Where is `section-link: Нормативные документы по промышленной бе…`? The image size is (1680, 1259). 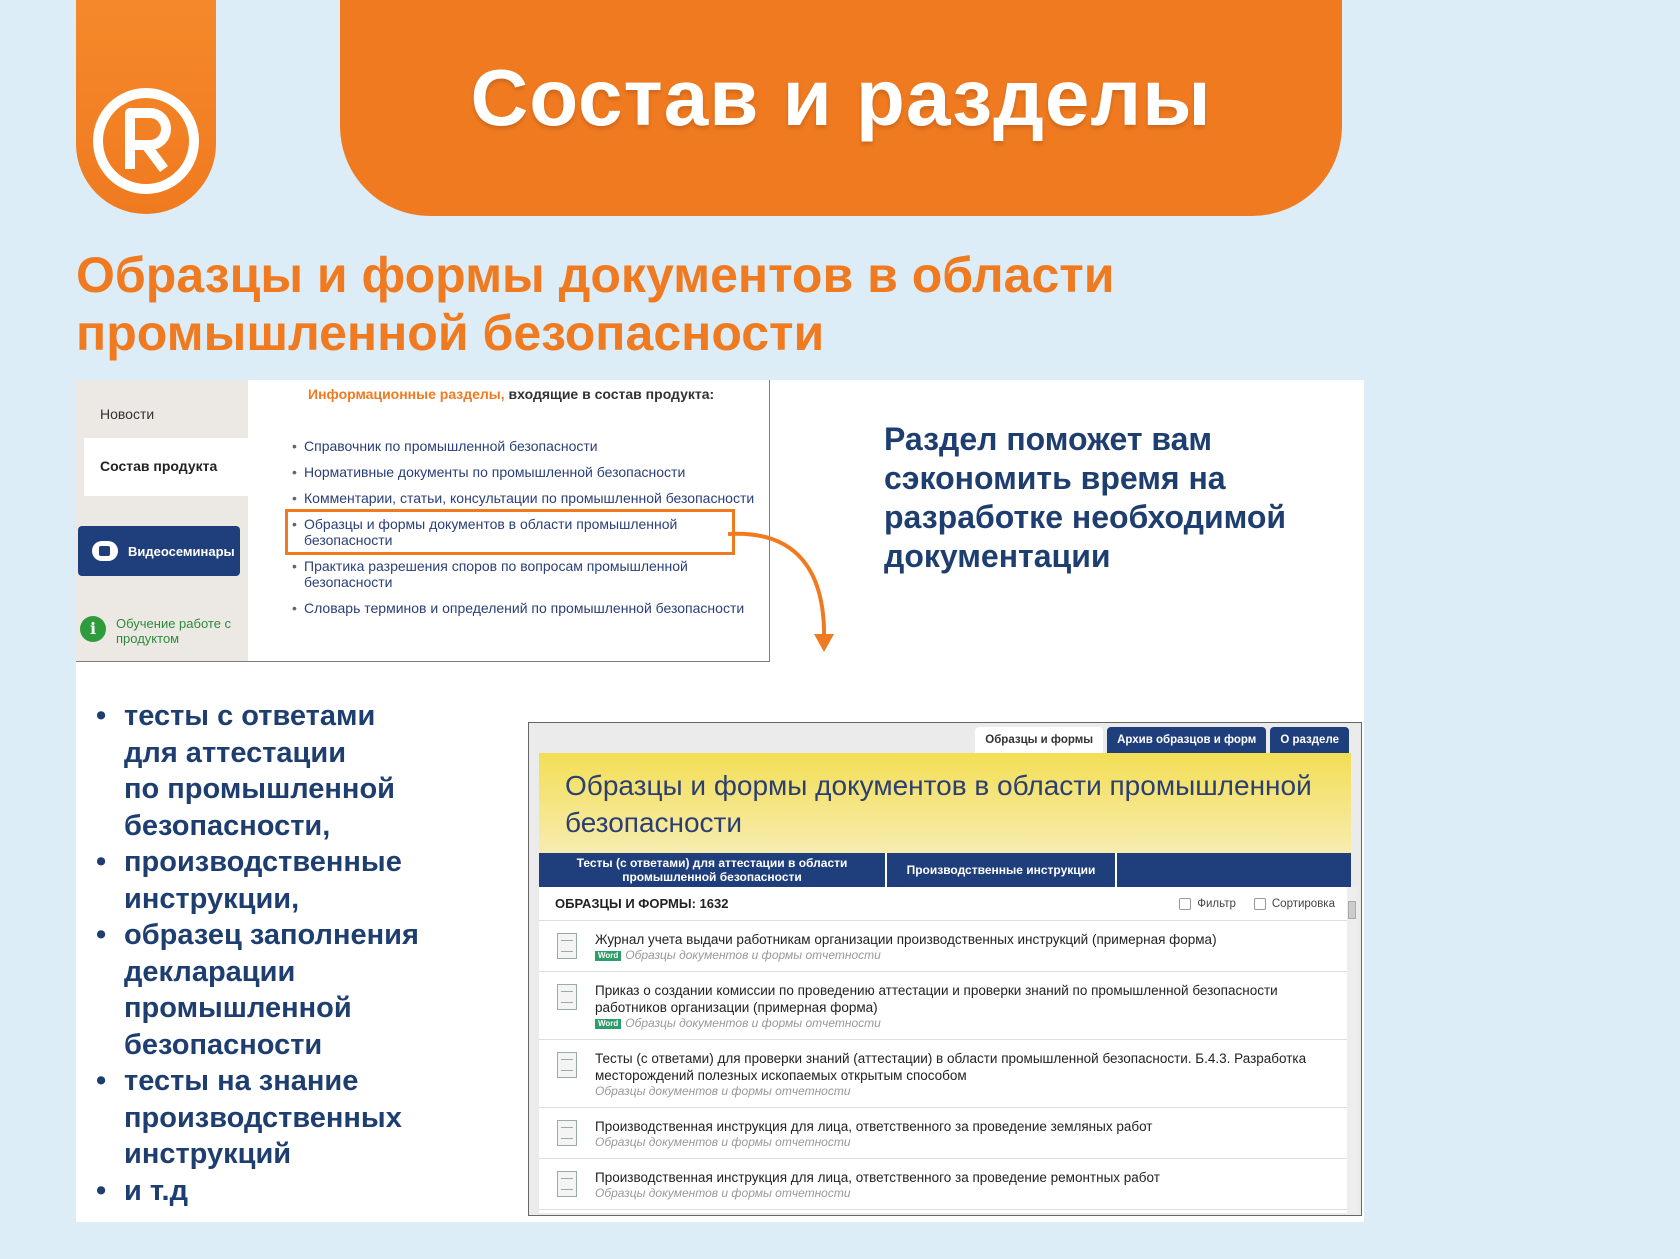 section-link: Нормативные документы по промышленной бе… is located at coordinates (530, 472).